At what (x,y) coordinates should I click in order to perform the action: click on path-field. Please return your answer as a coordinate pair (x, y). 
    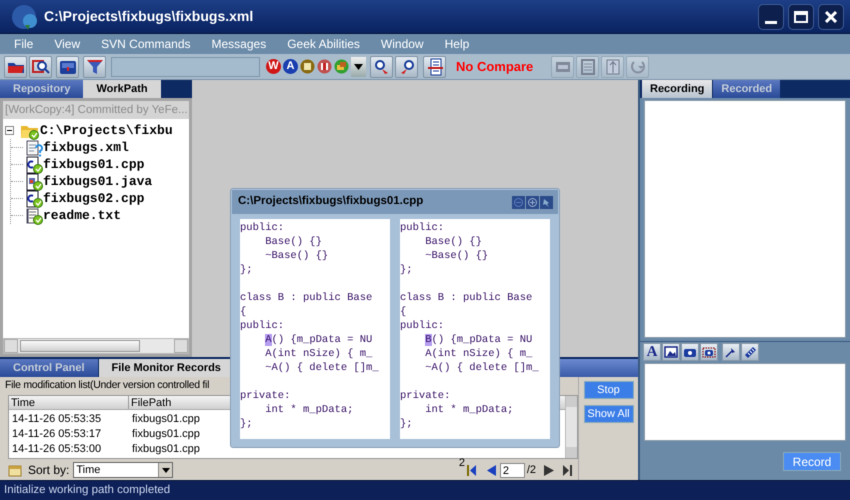
    Looking at the image, I should click on (185, 66).